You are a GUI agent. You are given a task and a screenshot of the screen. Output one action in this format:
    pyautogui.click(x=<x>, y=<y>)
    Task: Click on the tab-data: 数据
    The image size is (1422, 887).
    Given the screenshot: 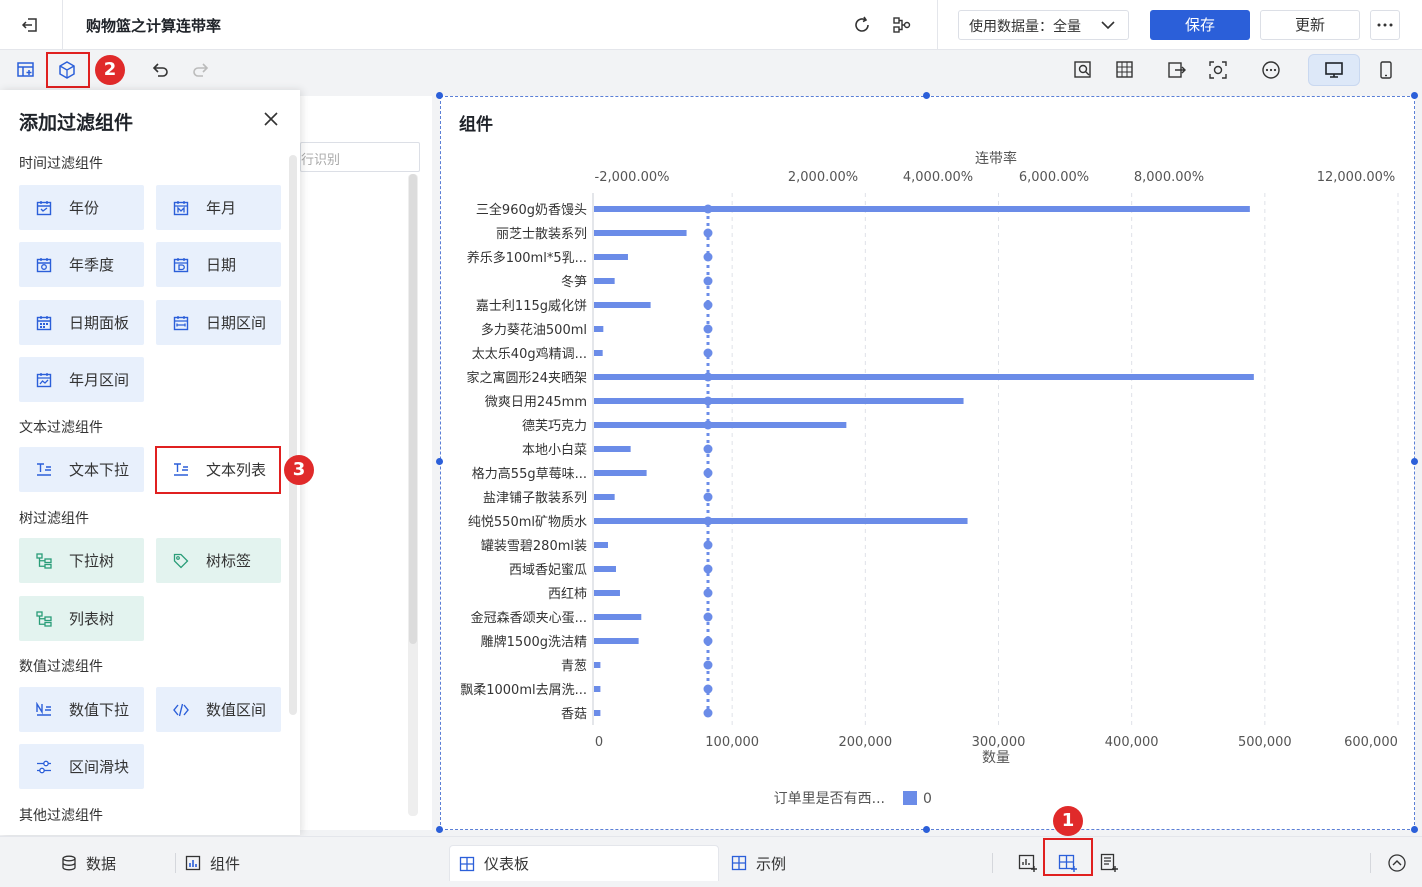 What is the action you would take?
    pyautogui.click(x=88, y=863)
    